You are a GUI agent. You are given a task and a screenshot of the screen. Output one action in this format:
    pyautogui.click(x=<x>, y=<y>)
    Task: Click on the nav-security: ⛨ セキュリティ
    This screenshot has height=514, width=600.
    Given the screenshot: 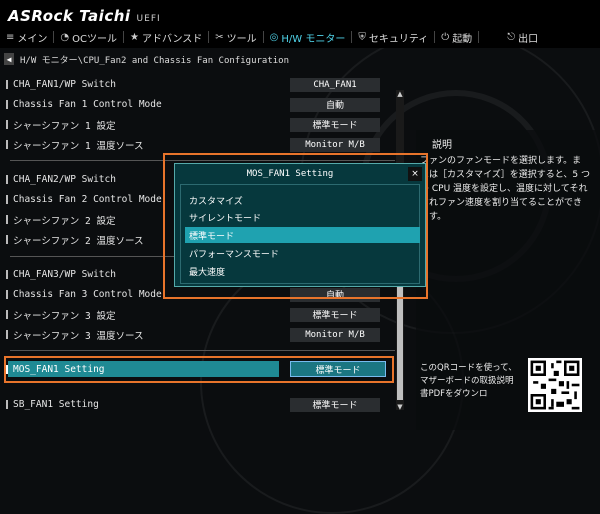 What is the action you would take?
    pyautogui.click(x=393, y=37)
    